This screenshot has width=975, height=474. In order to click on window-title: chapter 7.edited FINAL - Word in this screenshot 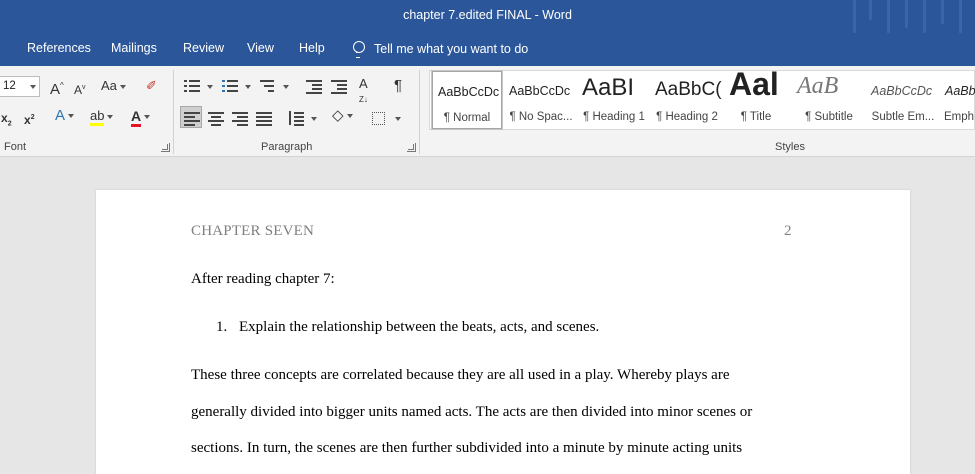, I will do `click(487, 15)`.